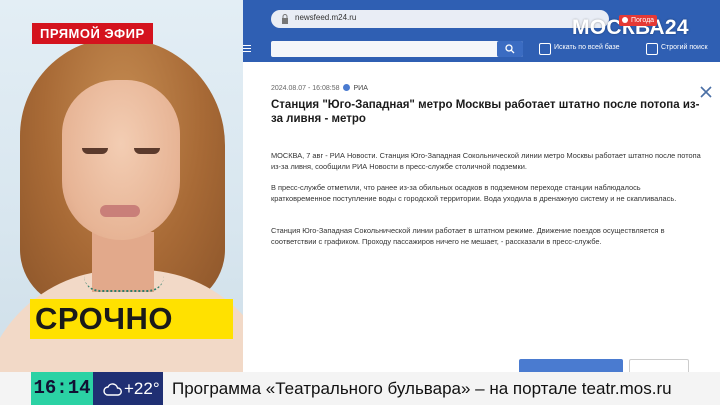 The width and height of the screenshot is (720, 405). Describe the element at coordinates (684, 47) in the screenshot. I see `strict-search-label: Строгий поиск` at that location.